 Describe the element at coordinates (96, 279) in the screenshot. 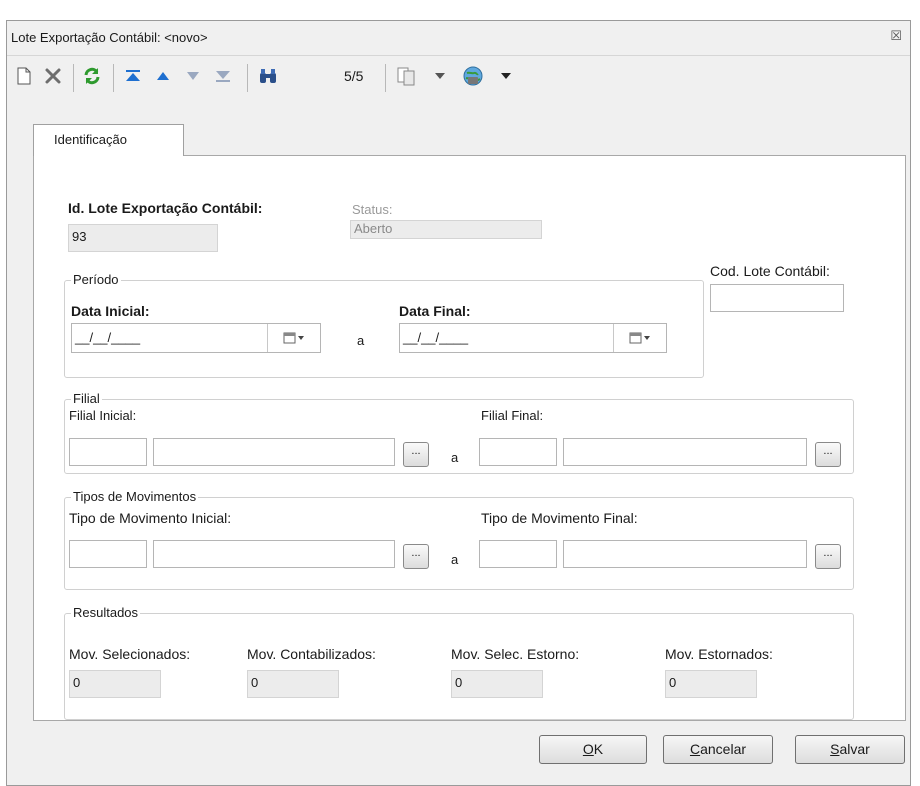

I see `periodo-title: Período` at that location.